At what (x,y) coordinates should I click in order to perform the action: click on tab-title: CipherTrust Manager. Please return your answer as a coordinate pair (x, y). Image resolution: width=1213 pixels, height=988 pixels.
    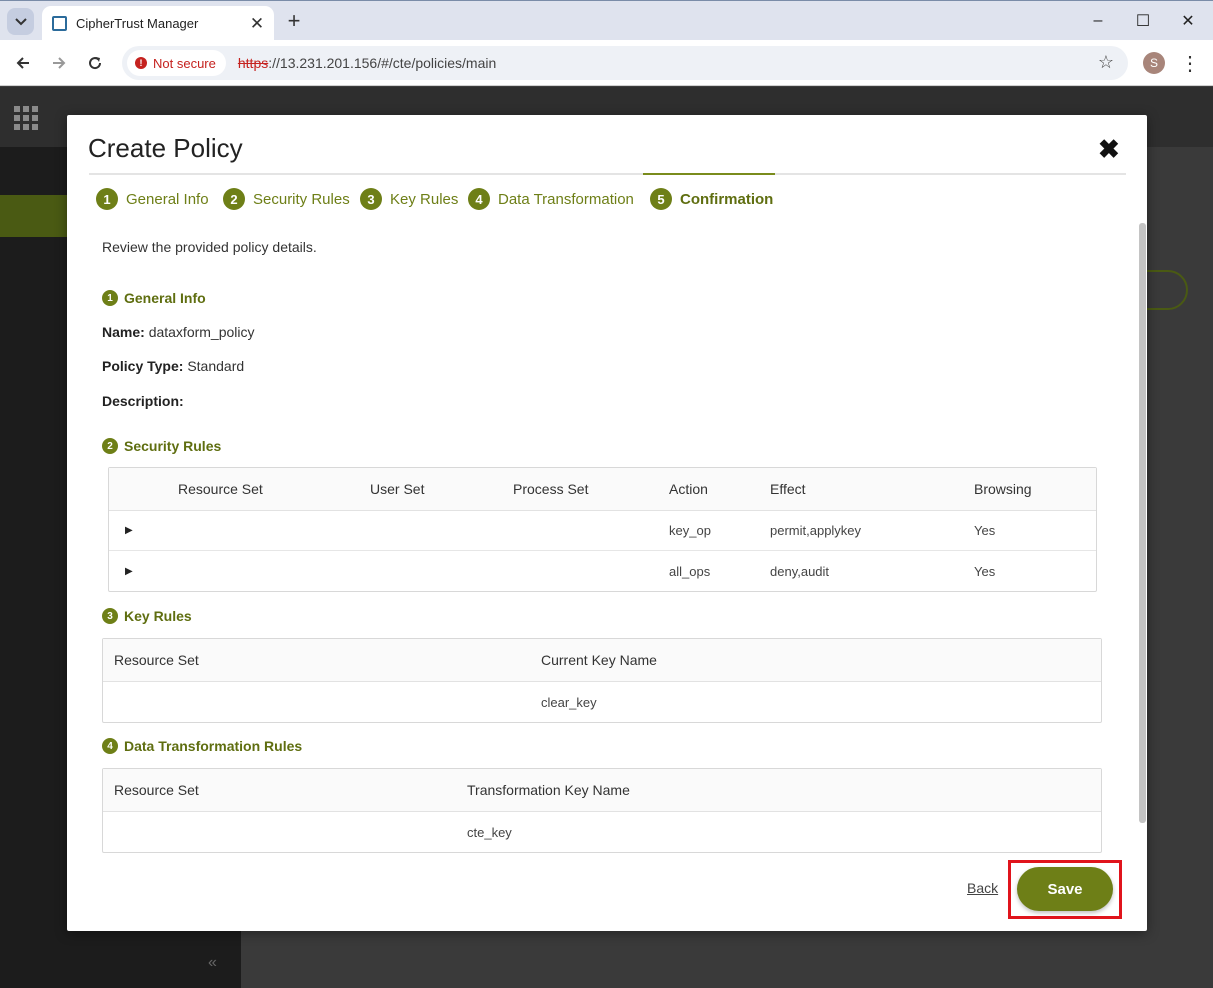
    Looking at the image, I should click on (137, 23).